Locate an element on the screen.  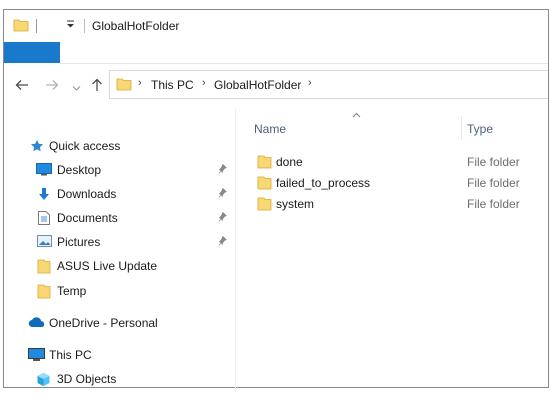
star-icon is located at coordinates (37, 147).